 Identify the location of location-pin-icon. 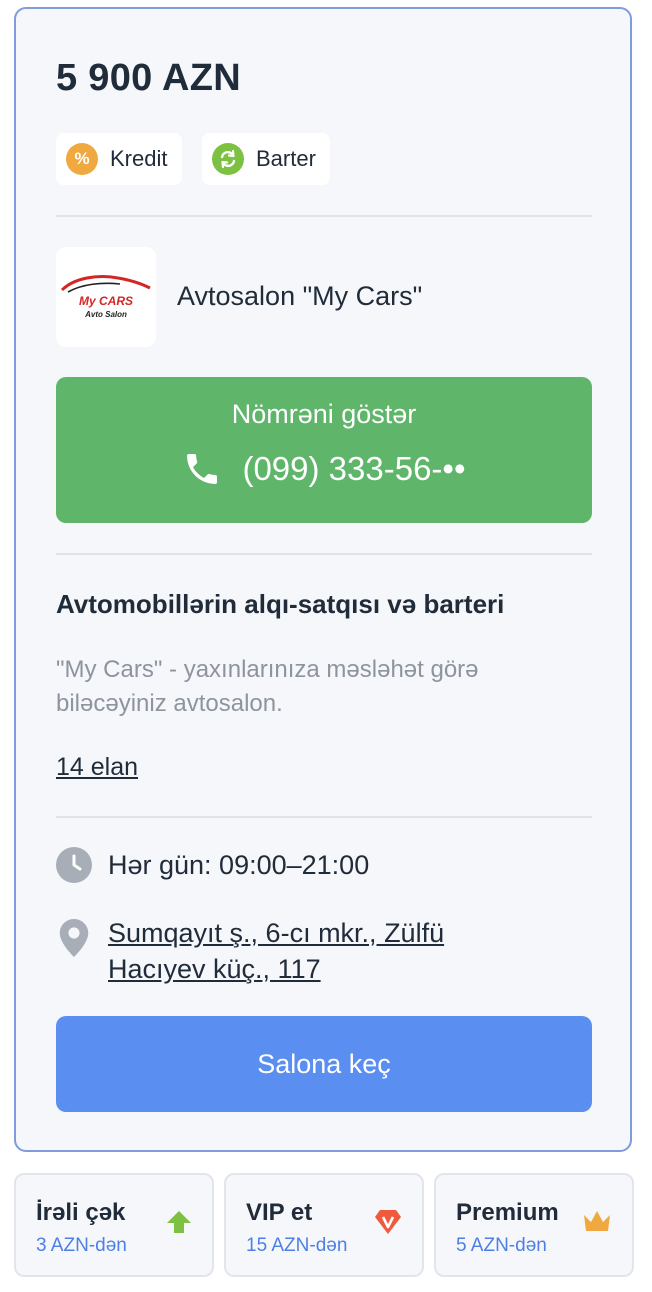
(74, 938).